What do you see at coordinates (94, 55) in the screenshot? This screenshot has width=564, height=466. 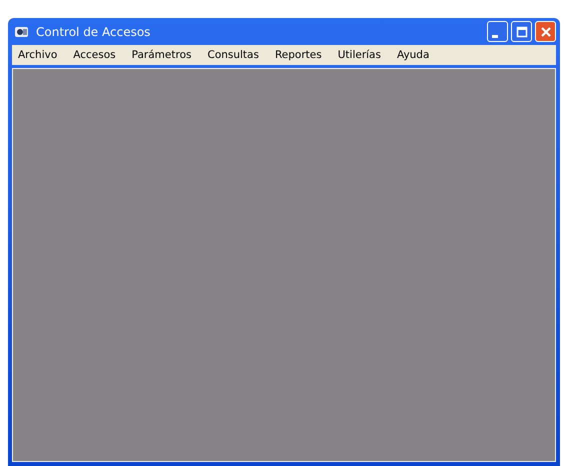 I see `menu-item: Accesos` at bounding box center [94, 55].